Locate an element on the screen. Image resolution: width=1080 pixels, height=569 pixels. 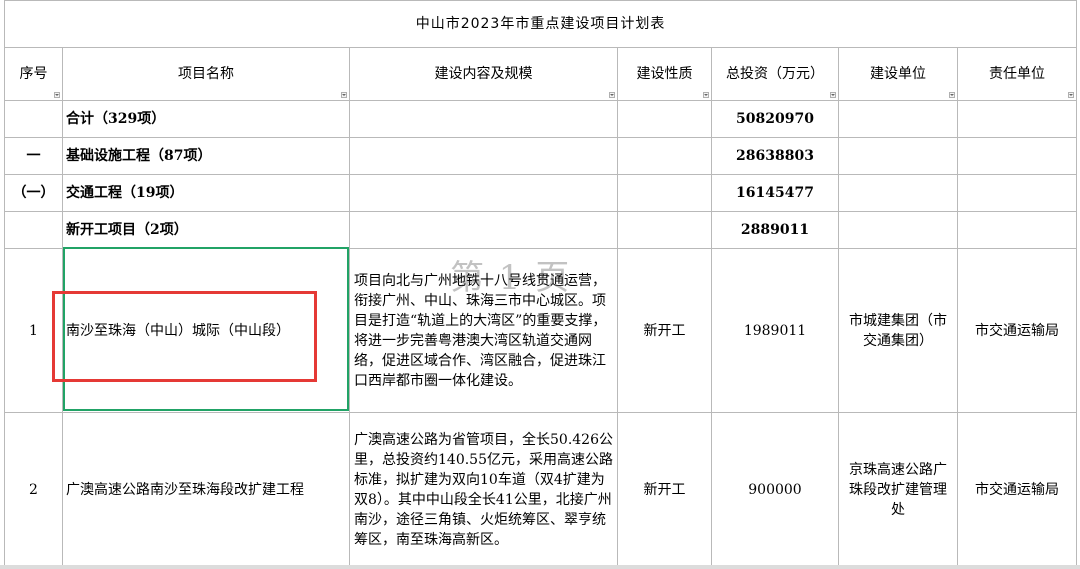
header-no: 序号 is located at coordinates (33, 74).